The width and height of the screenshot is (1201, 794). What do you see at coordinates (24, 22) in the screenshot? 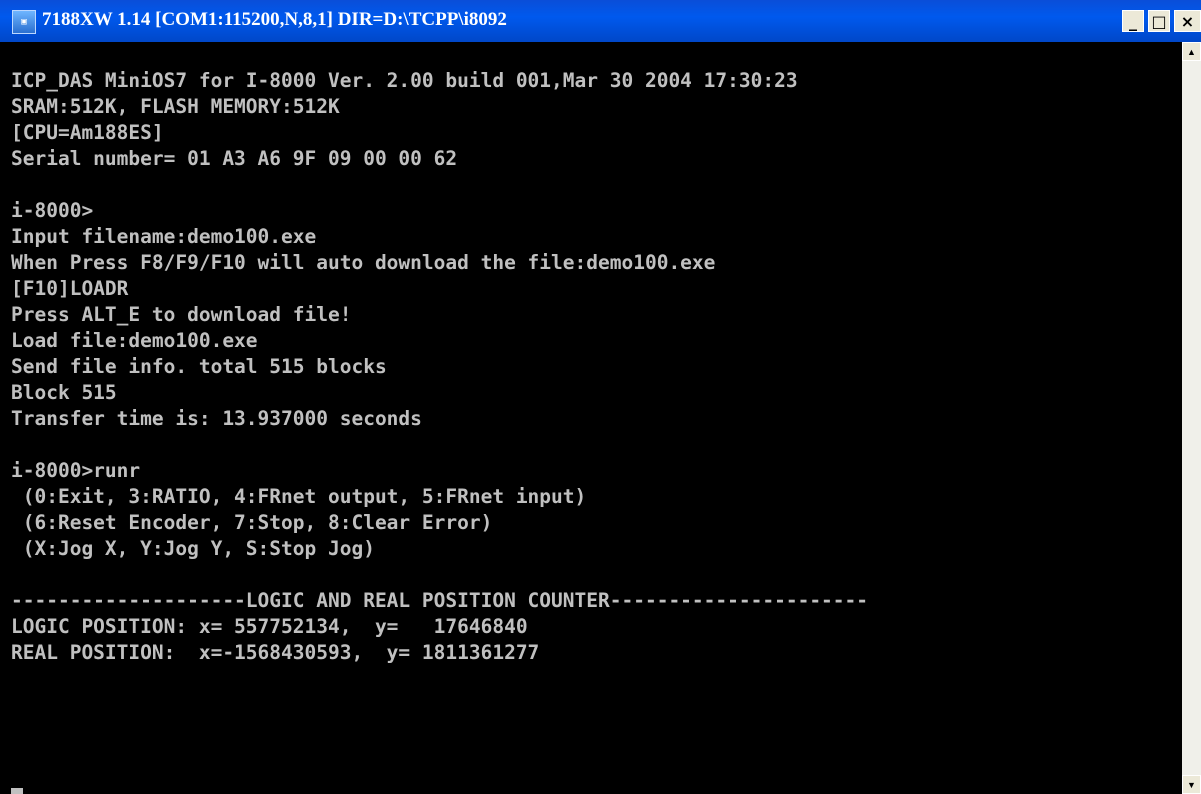
I see `terminal-app-icon: ▣` at bounding box center [24, 22].